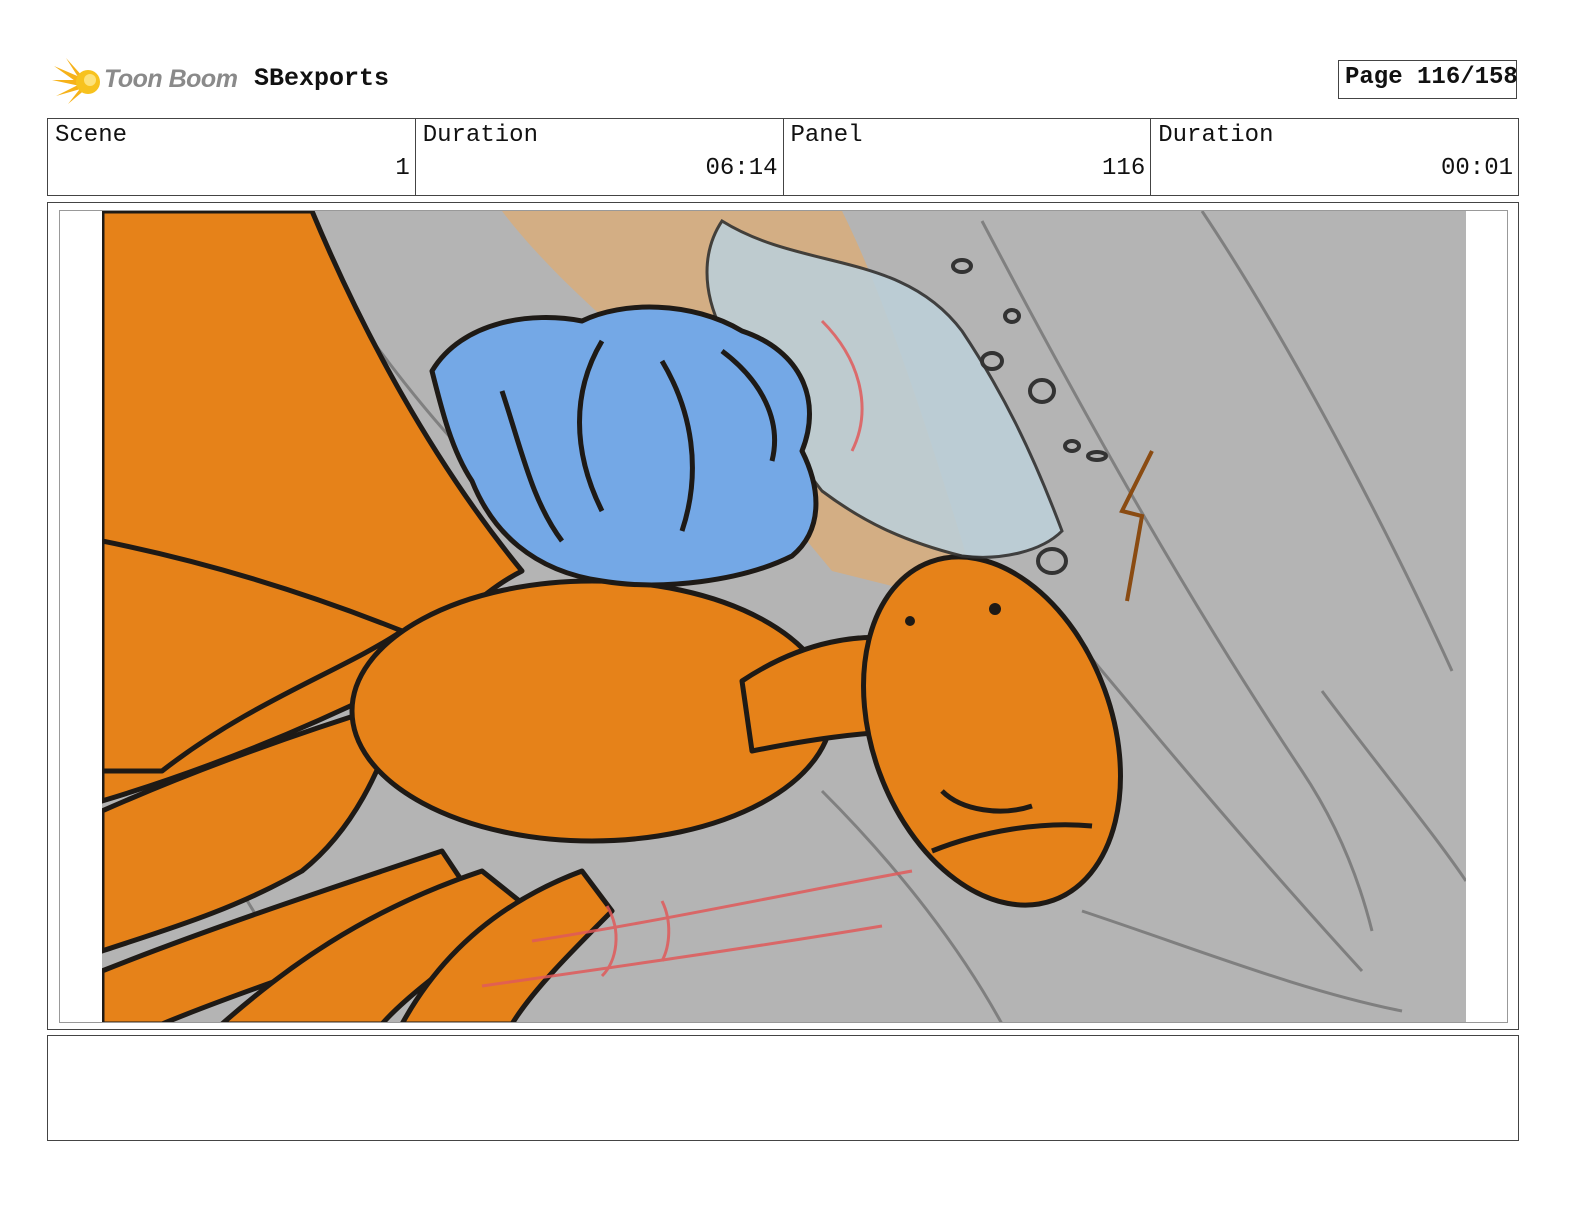 The image size is (1584, 1224). Describe the element at coordinates (91, 135) in the screenshot. I see `scene-label: Scene` at that location.